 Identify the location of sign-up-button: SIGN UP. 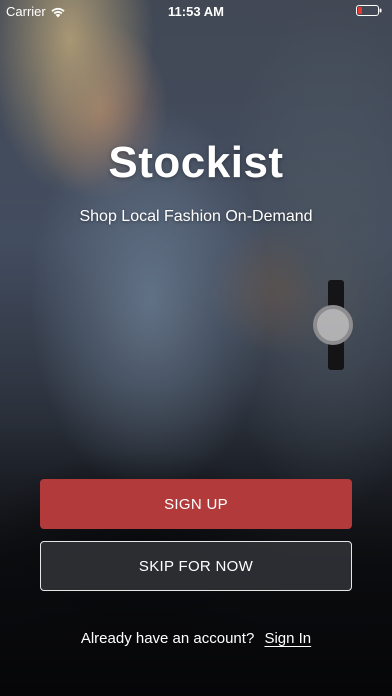
(196, 504).